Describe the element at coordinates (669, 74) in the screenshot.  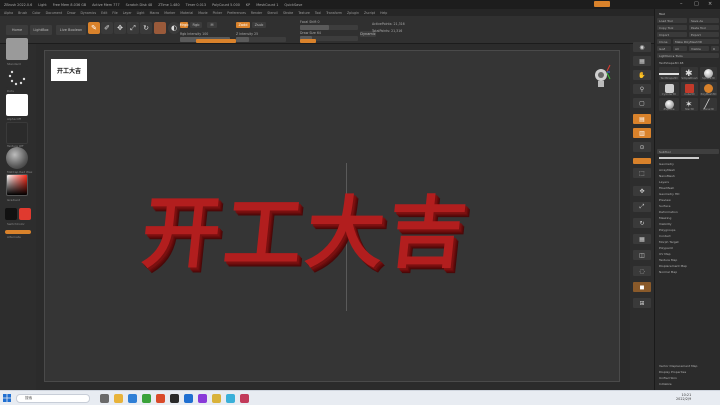
I see `tool-textshape3d: TextShape3D` at that location.